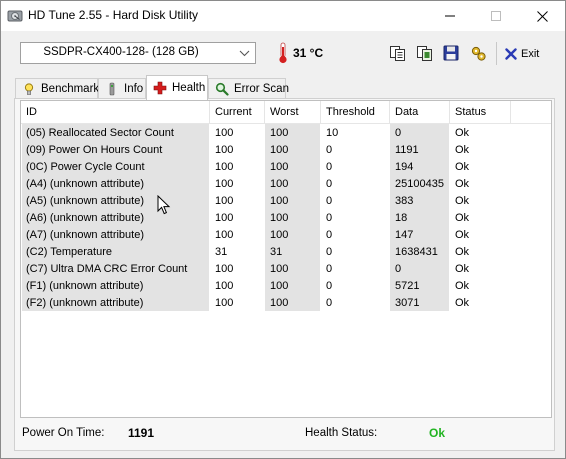 Image resolution: width=566 pixels, height=459 pixels. I want to click on attribute-id-cell: (A6) (unknown attribute), so click(85, 218).